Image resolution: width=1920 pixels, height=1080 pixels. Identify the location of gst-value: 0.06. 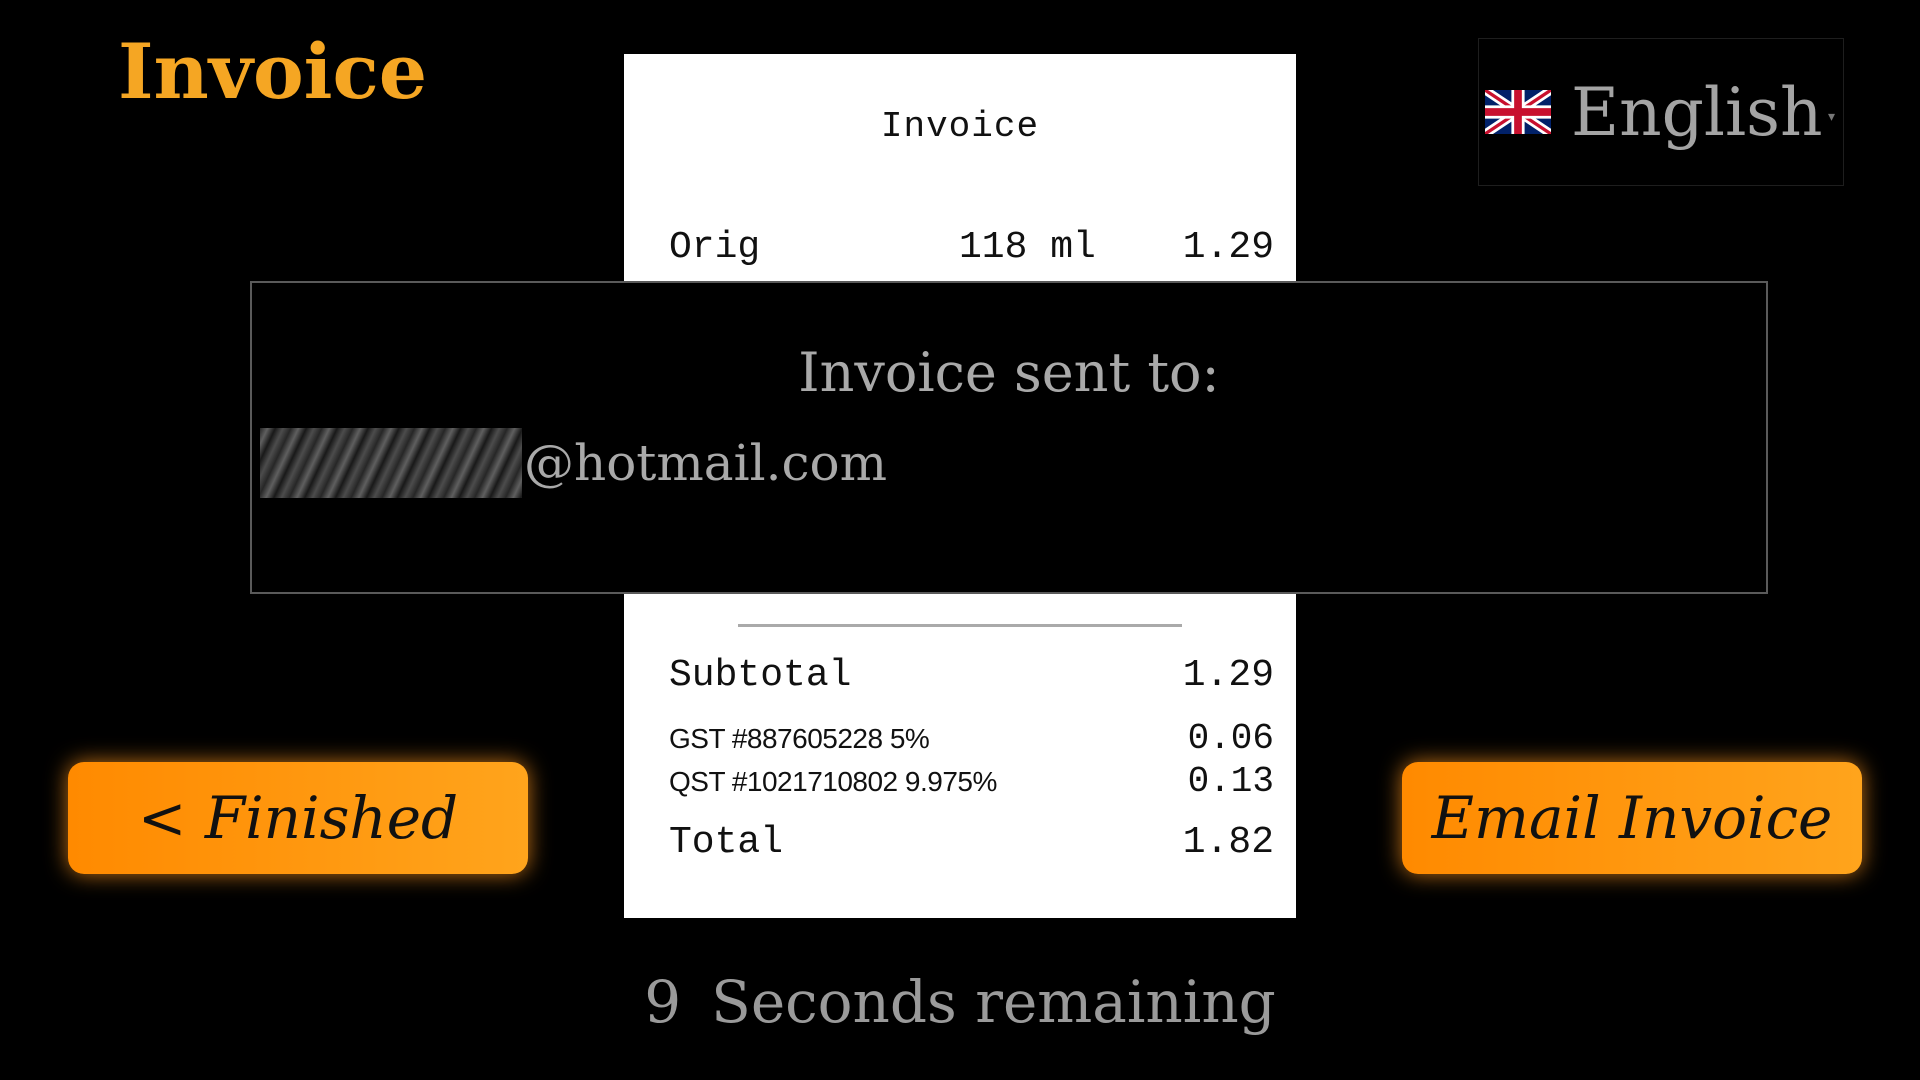
(1230, 738).